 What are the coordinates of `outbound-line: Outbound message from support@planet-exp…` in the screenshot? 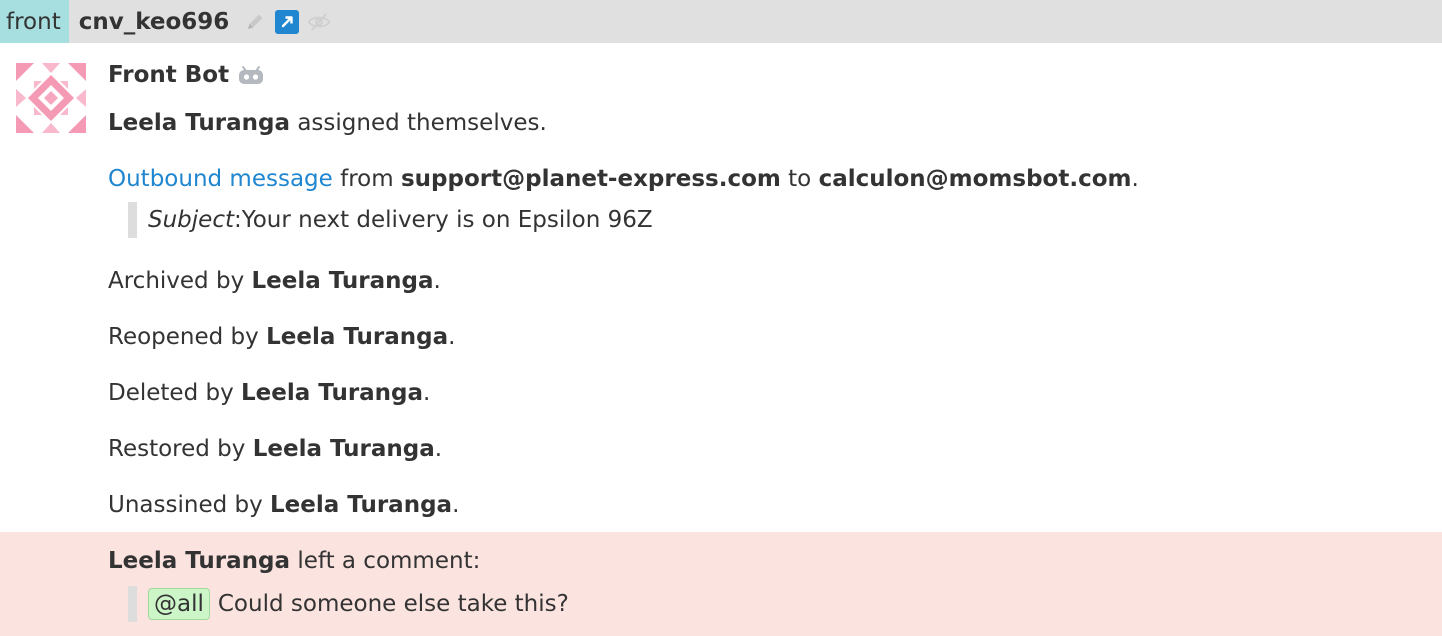 It's located at (623, 179).